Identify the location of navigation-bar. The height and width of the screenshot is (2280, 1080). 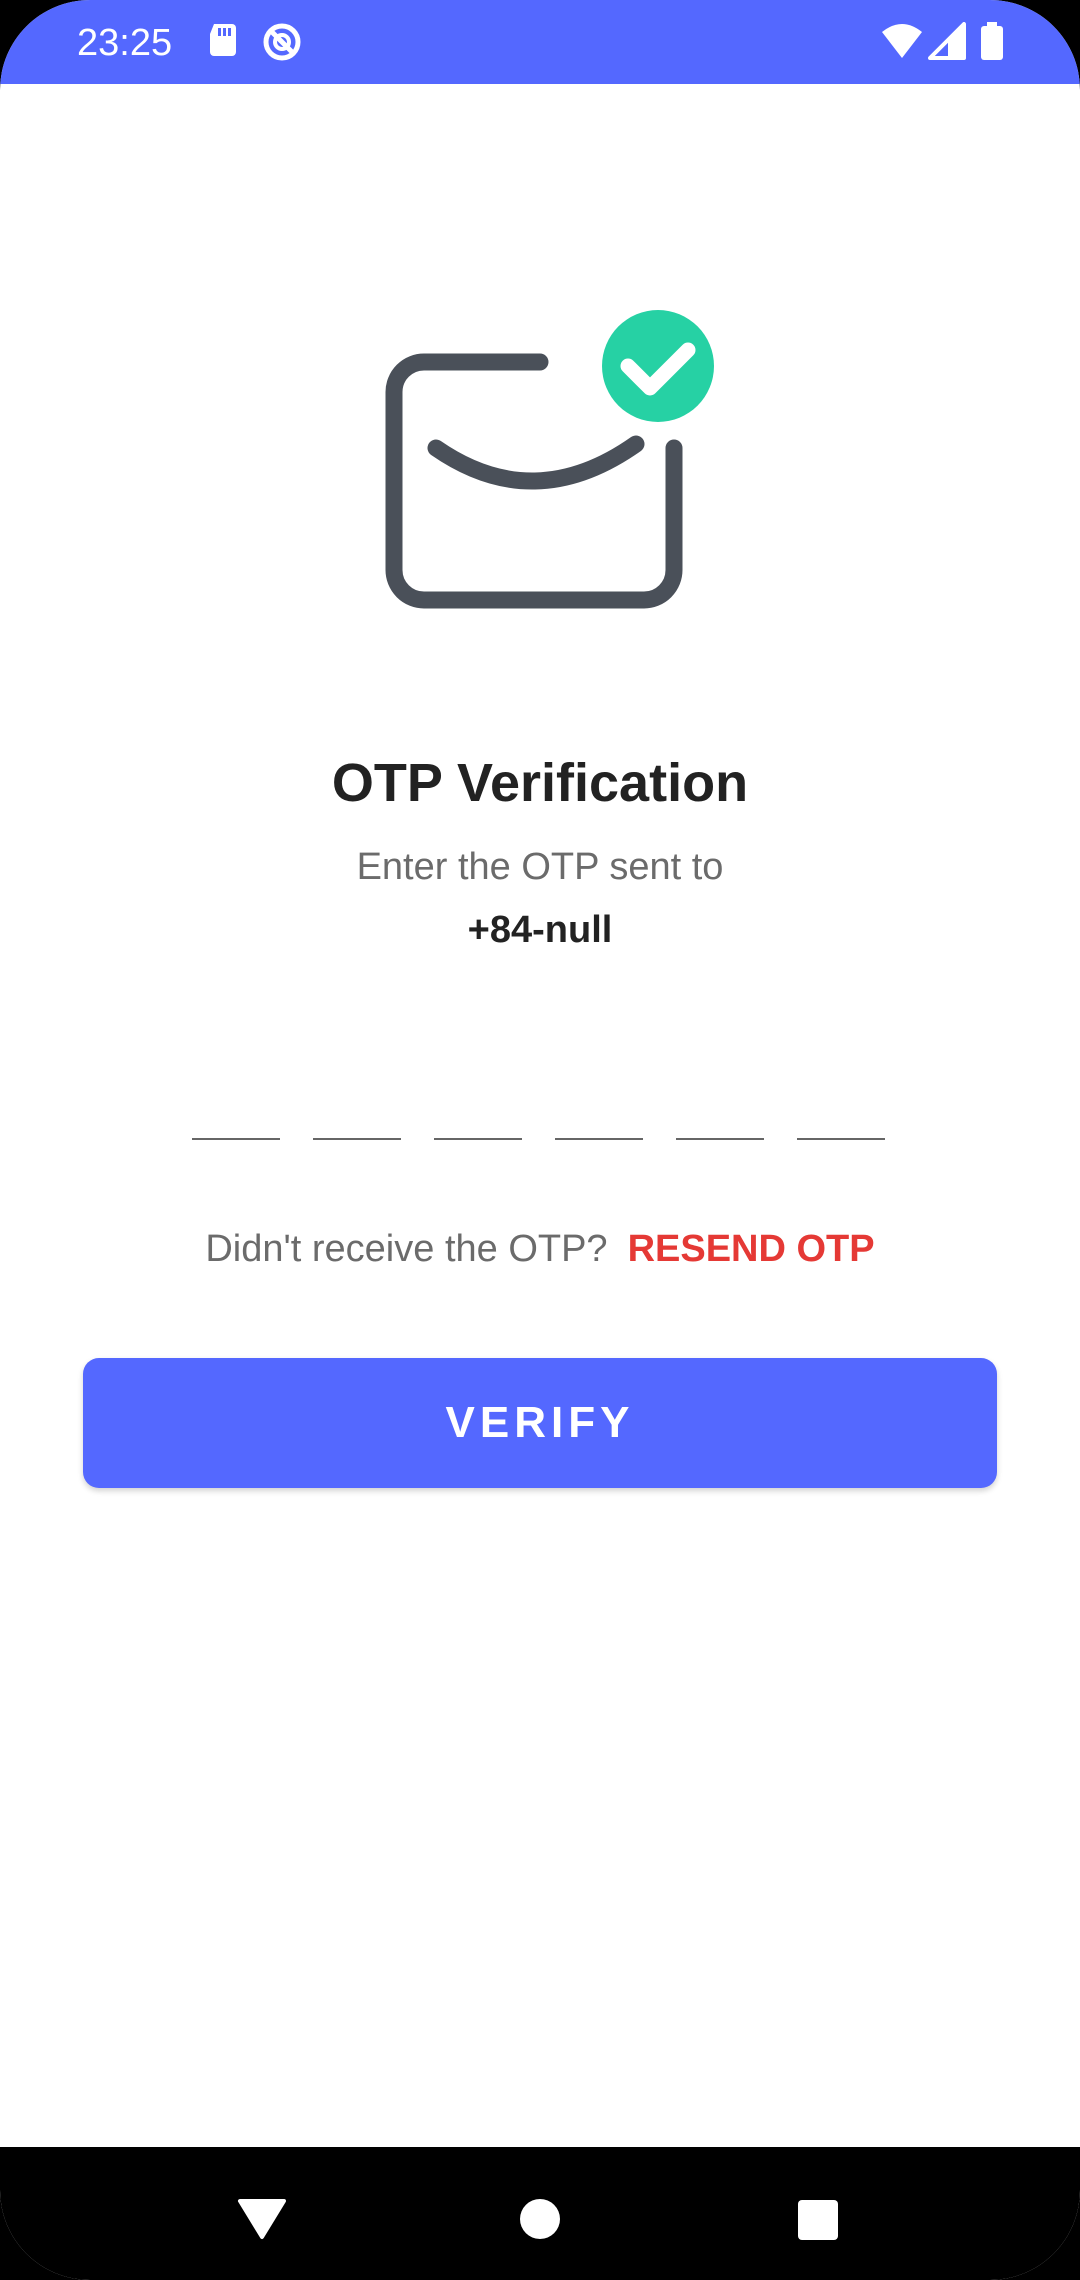
(540, 2213).